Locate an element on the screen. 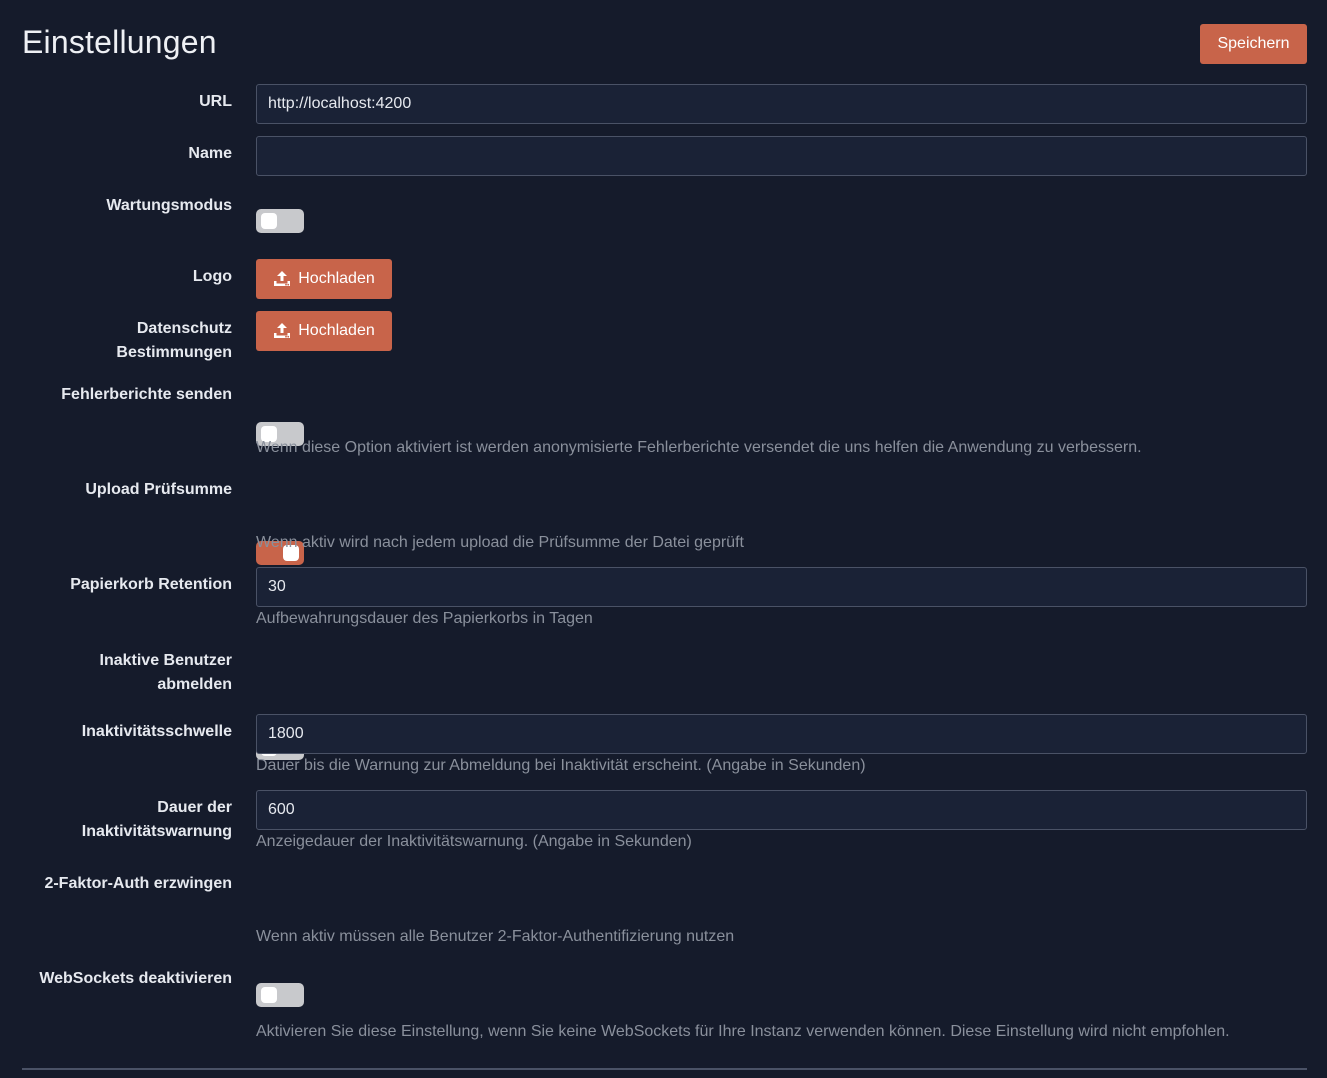 This screenshot has width=1327, height=1078. inactivity-warning-input is located at coordinates (781, 810).